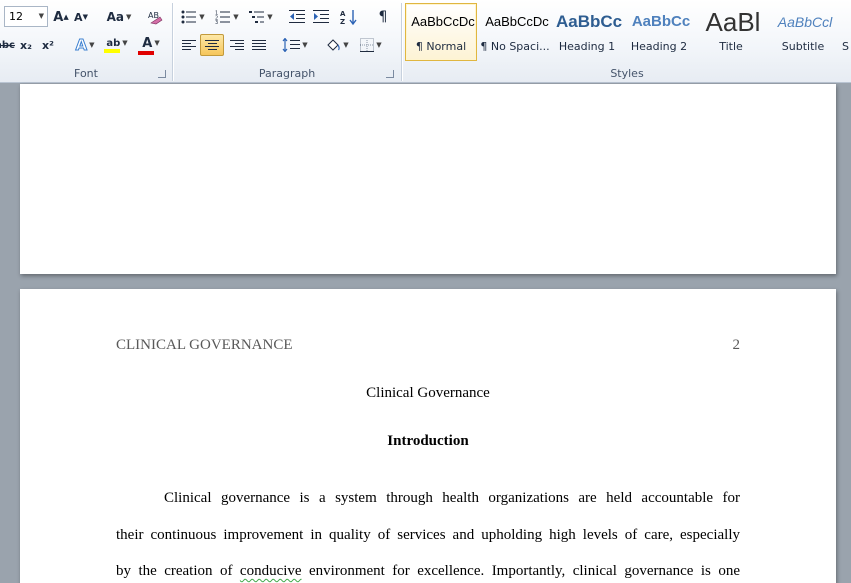 This screenshot has width=851, height=583. I want to click on decrease-indent-icon, so click(297, 16).